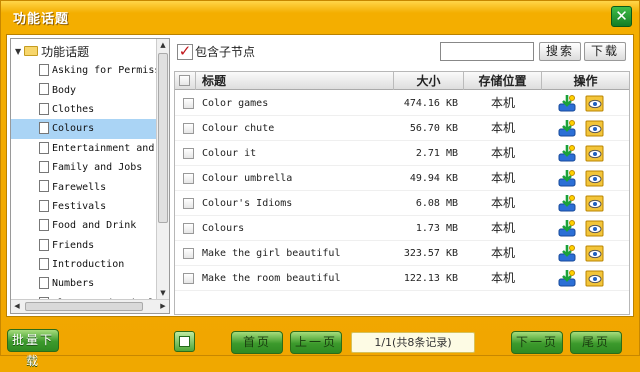  What do you see at coordinates (84, 306) in the screenshot?
I see `hscroll-thumb` at bounding box center [84, 306].